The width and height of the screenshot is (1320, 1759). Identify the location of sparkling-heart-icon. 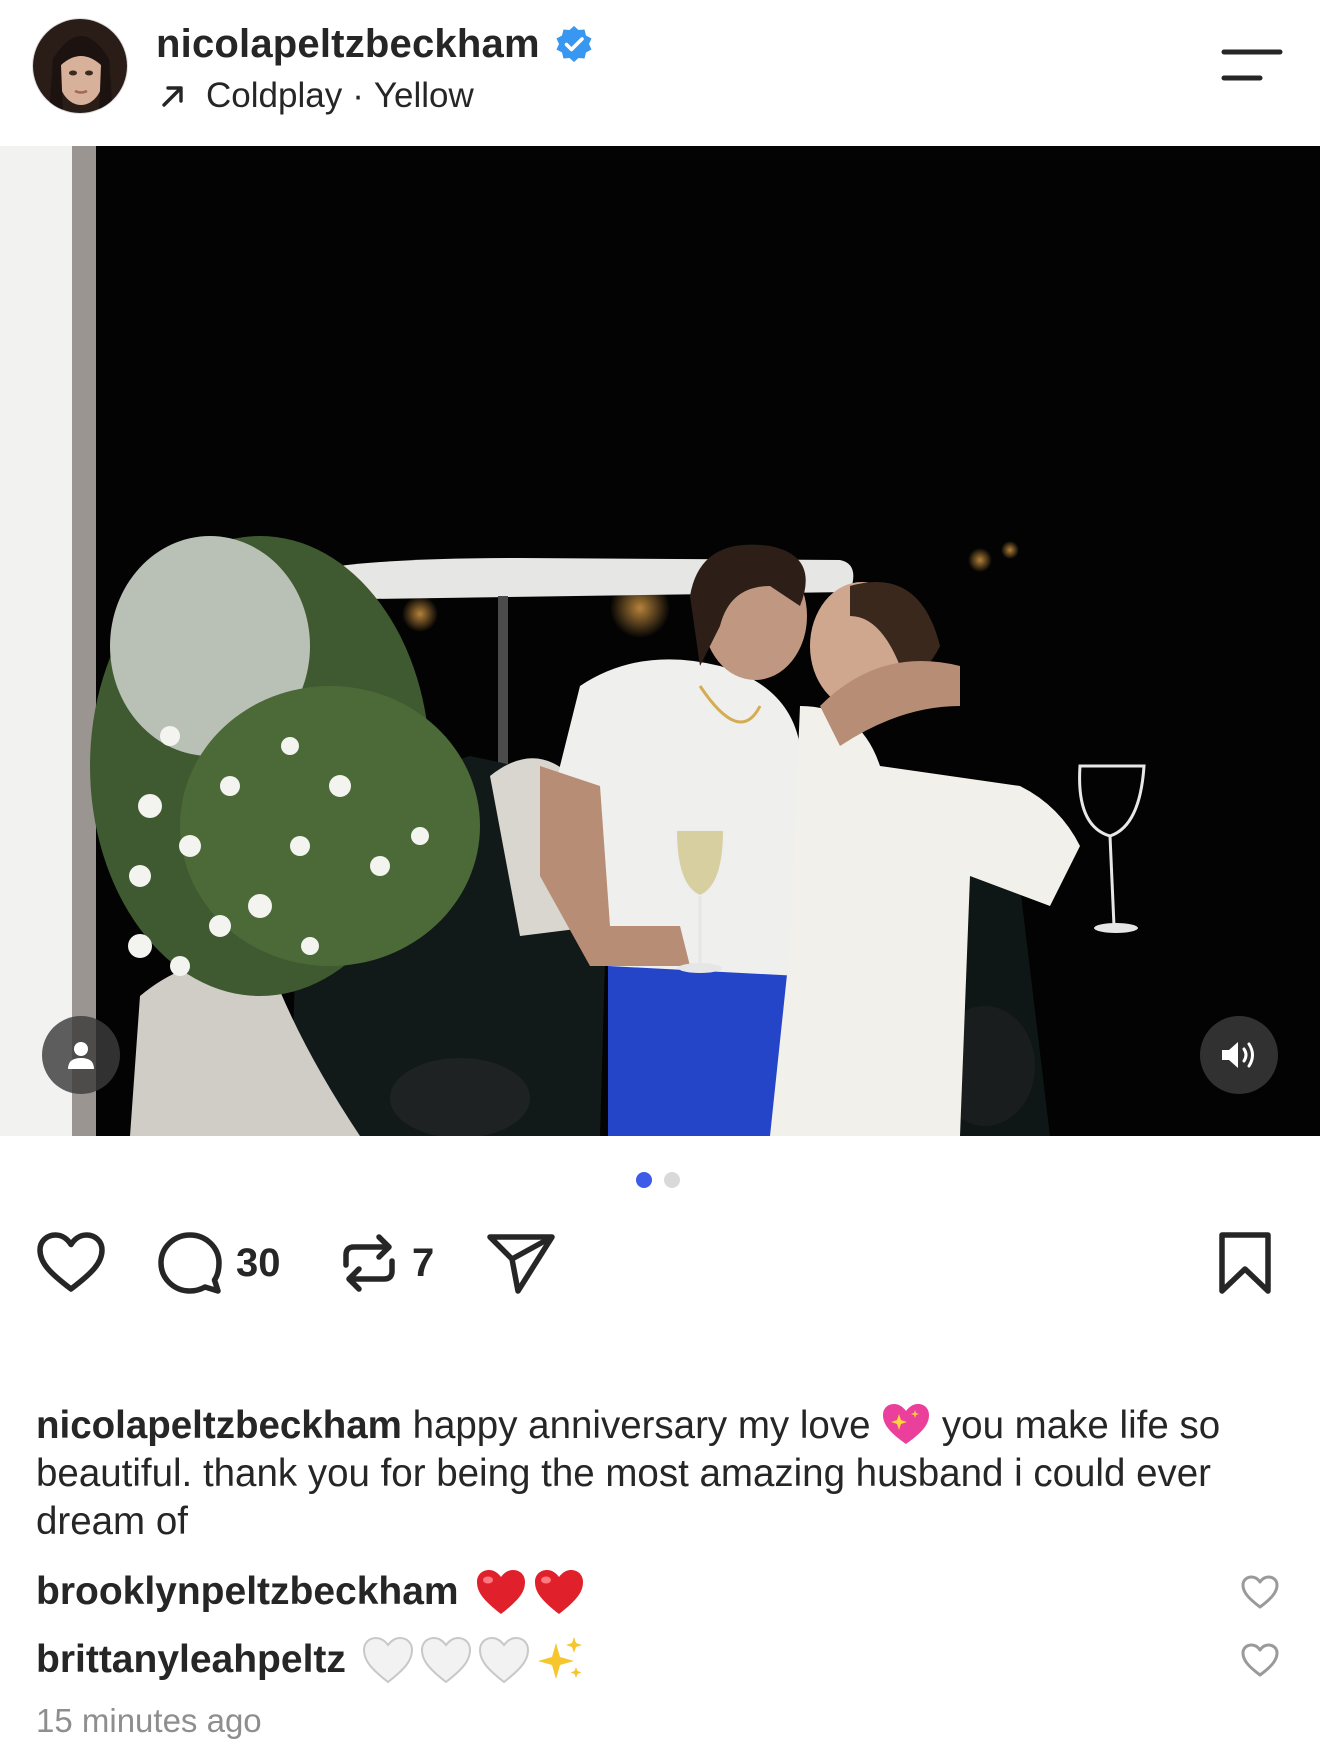
(906, 1424).